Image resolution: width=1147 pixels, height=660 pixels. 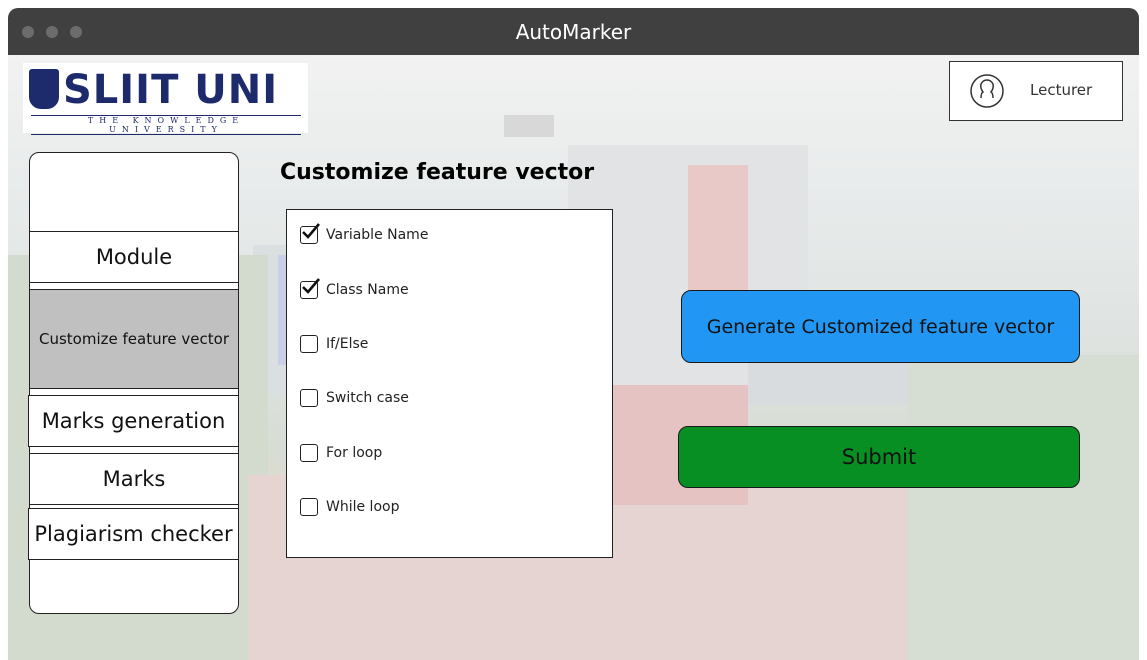 What do you see at coordinates (879, 457) in the screenshot?
I see `submit-button: Submit` at bounding box center [879, 457].